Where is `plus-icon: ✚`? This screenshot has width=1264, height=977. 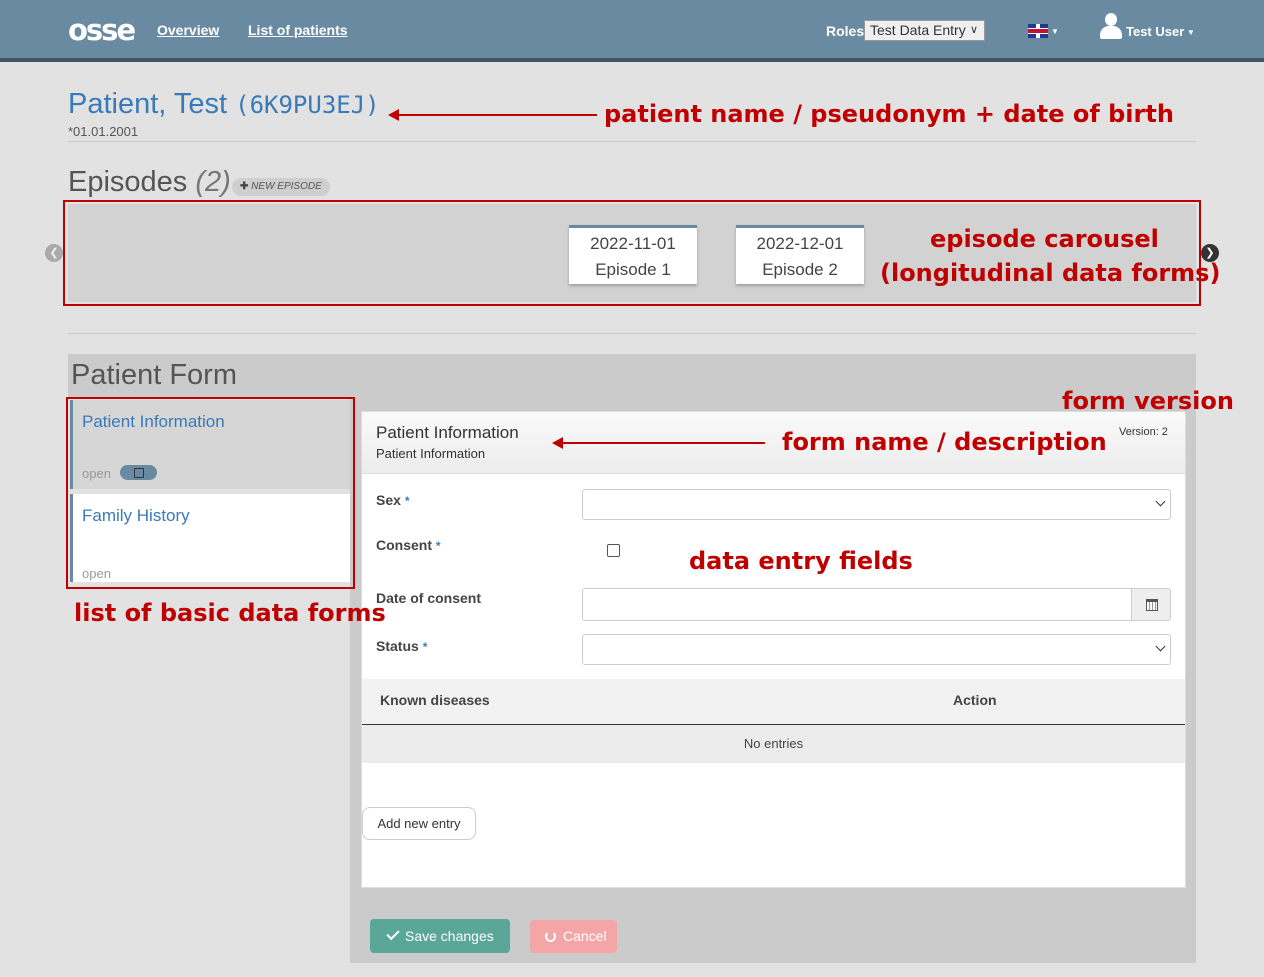 plus-icon: ✚ is located at coordinates (244, 186).